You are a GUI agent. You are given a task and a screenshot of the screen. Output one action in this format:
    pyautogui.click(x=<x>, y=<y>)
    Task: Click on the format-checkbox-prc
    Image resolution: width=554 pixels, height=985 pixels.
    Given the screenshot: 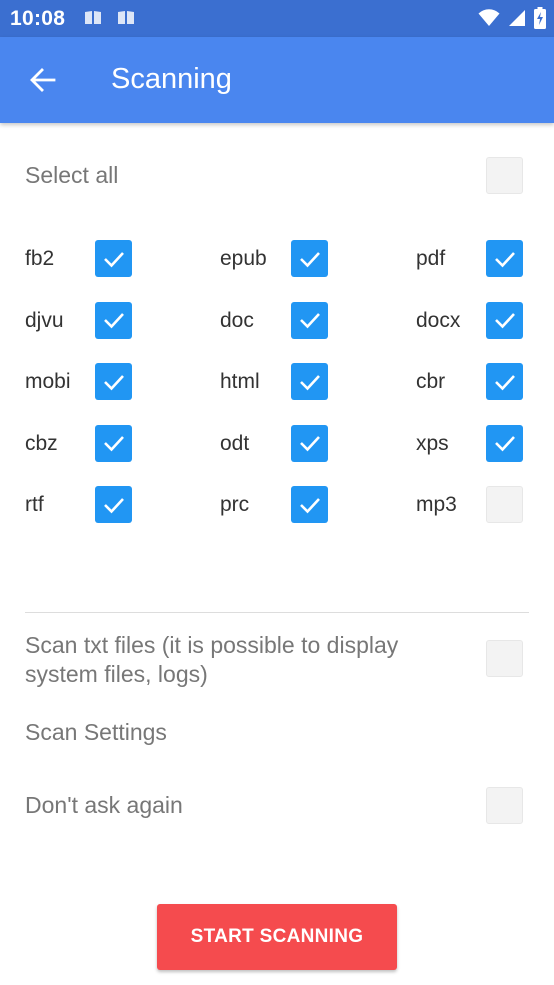 What is the action you would take?
    pyautogui.click(x=309, y=504)
    